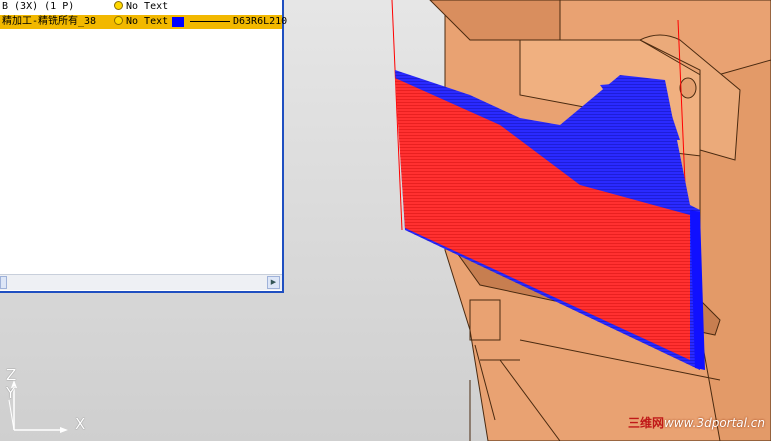 Image resolution: width=771 pixels, height=441 pixels. I want to click on operation-name: 精加工-精铣所有_38, so click(49, 21).